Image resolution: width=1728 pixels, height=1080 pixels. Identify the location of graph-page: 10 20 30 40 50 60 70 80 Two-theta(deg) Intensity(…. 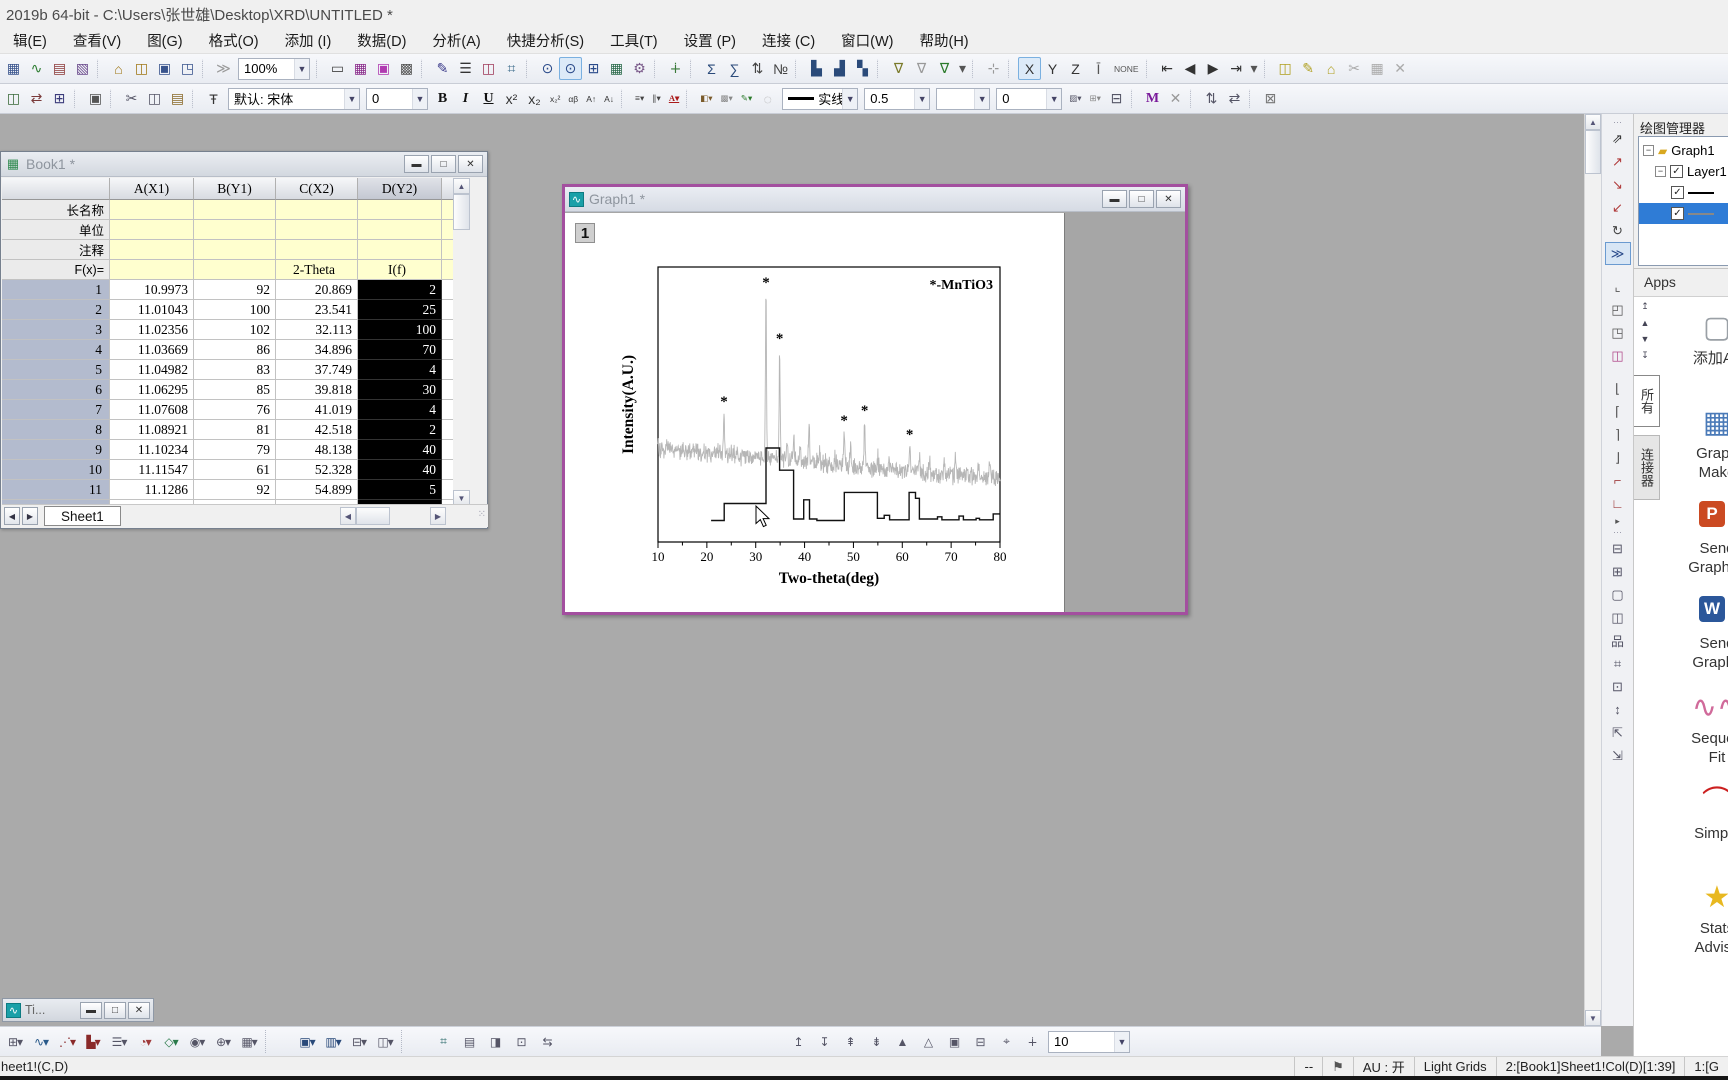
(815, 412).